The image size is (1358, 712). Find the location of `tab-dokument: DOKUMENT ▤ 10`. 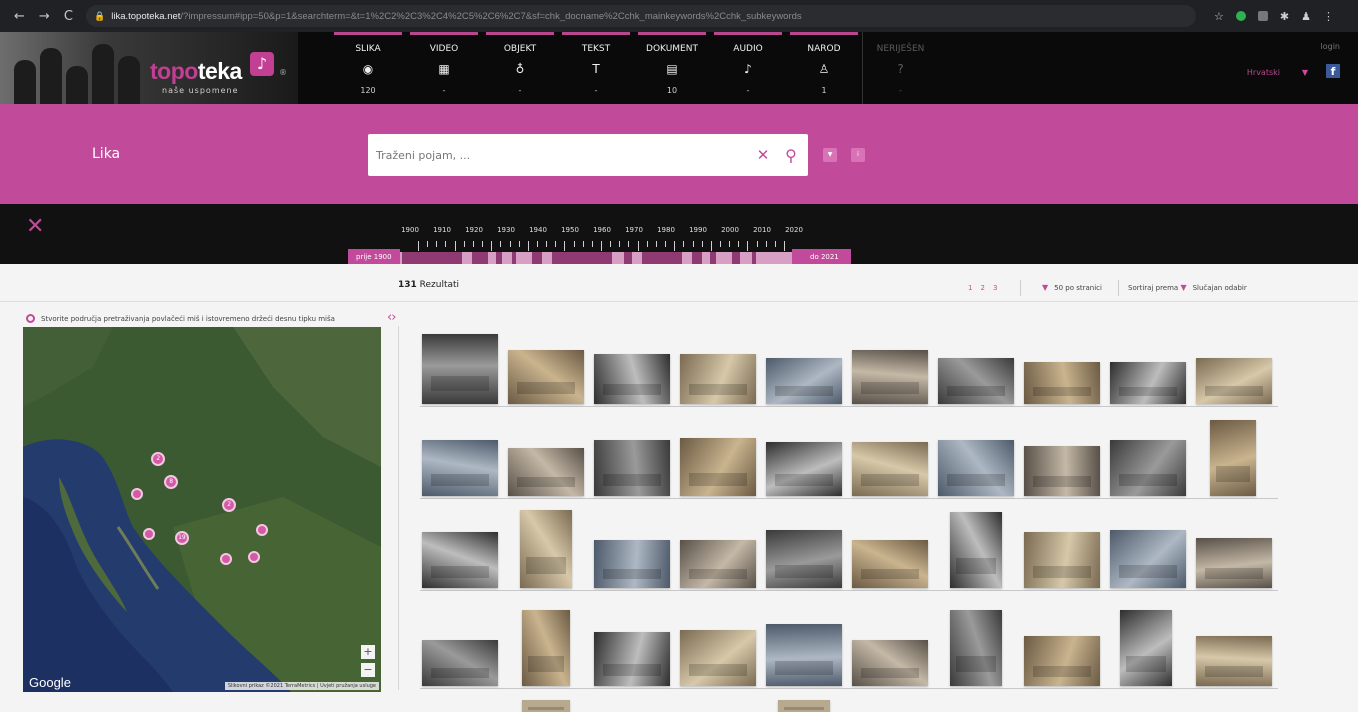

tab-dokument: DOKUMENT ▤ 10 is located at coordinates (672, 68).